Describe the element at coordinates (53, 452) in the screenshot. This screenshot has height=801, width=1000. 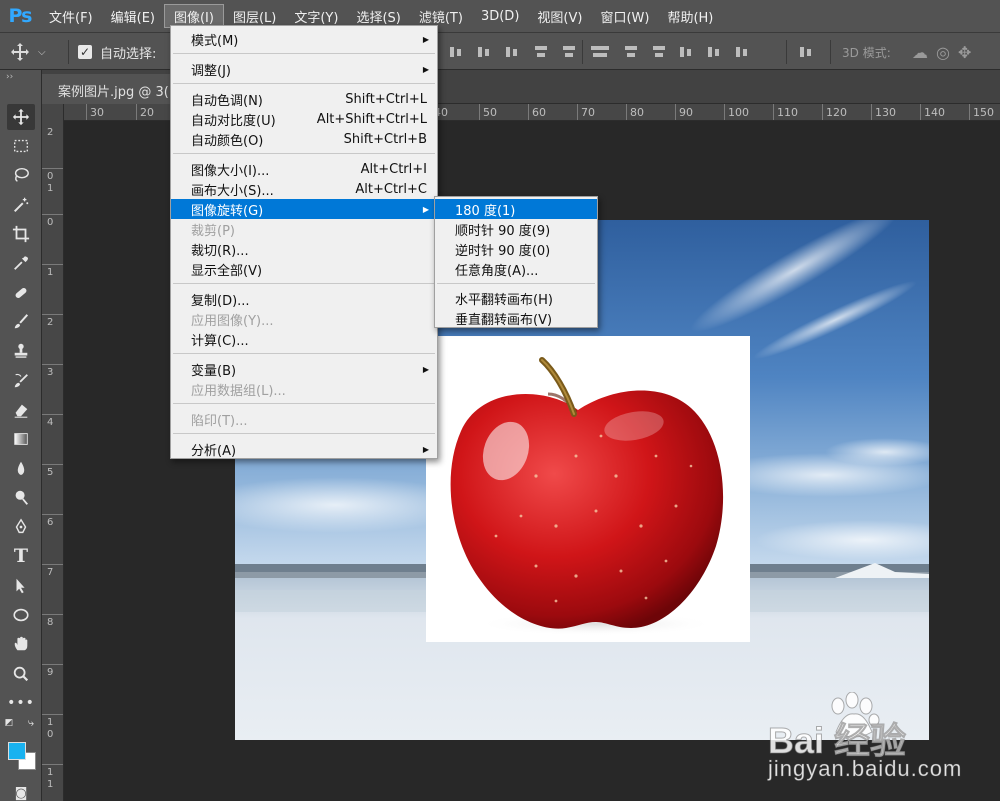
I see `vertical-ruler: 2 0 1 0 1 2 3 4 5 6 7 8 9 1 0 1 1` at that location.